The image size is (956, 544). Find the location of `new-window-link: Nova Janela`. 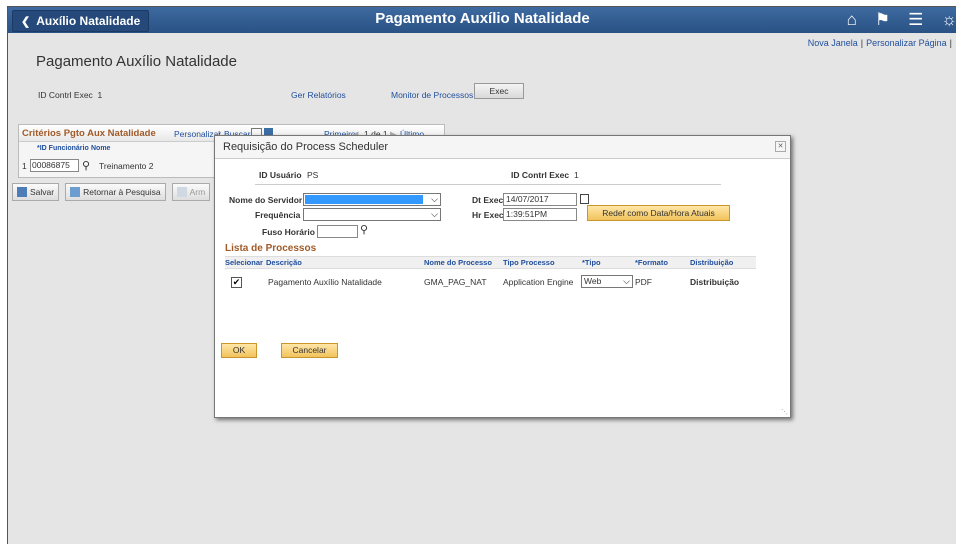

new-window-link: Nova Janela is located at coordinates (833, 43).